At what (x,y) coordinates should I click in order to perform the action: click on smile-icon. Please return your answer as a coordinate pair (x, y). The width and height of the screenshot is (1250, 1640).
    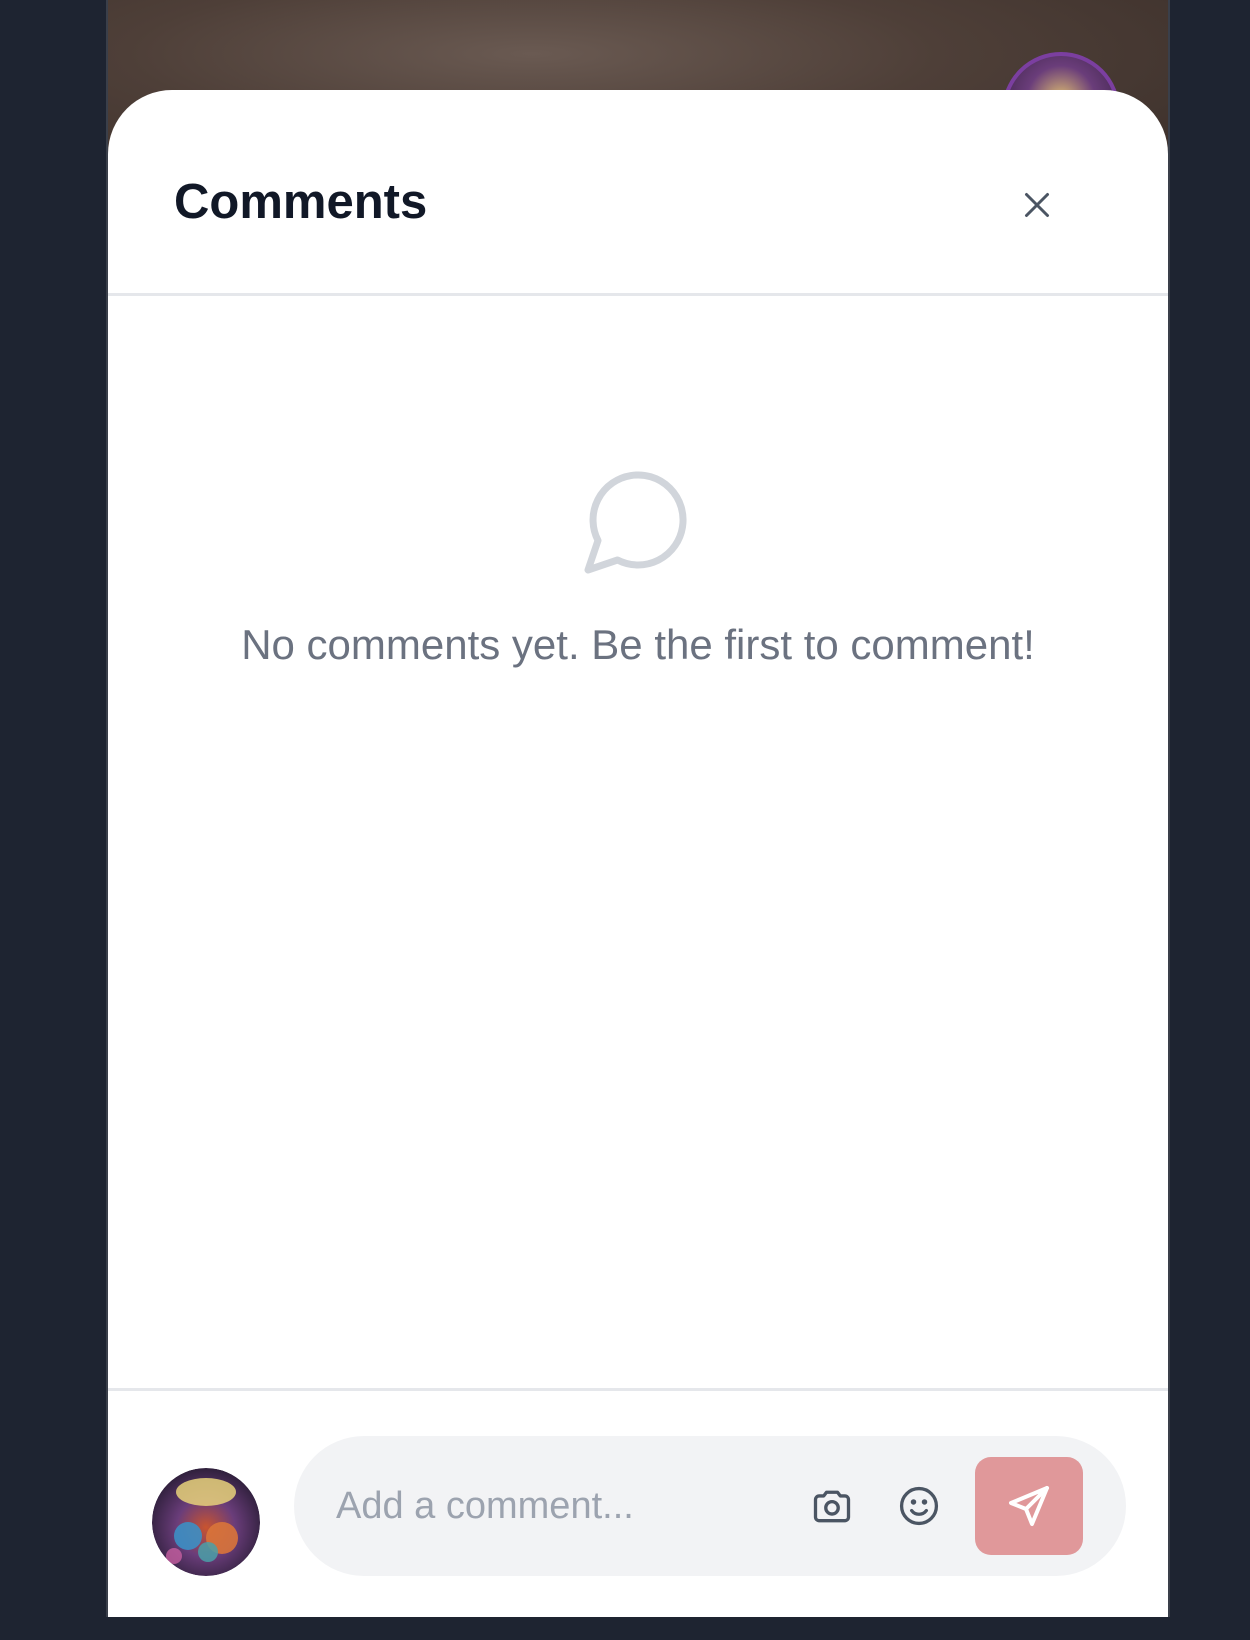
    Looking at the image, I should click on (919, 1506).